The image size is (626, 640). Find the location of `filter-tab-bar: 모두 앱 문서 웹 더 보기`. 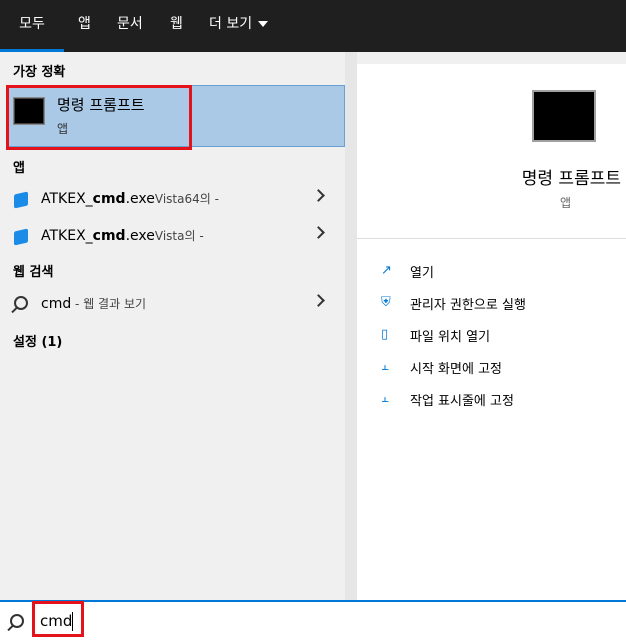

filter-tab-bar: 모두 앱 문서 웹 더 보기 is located at coordinates (313, 26).